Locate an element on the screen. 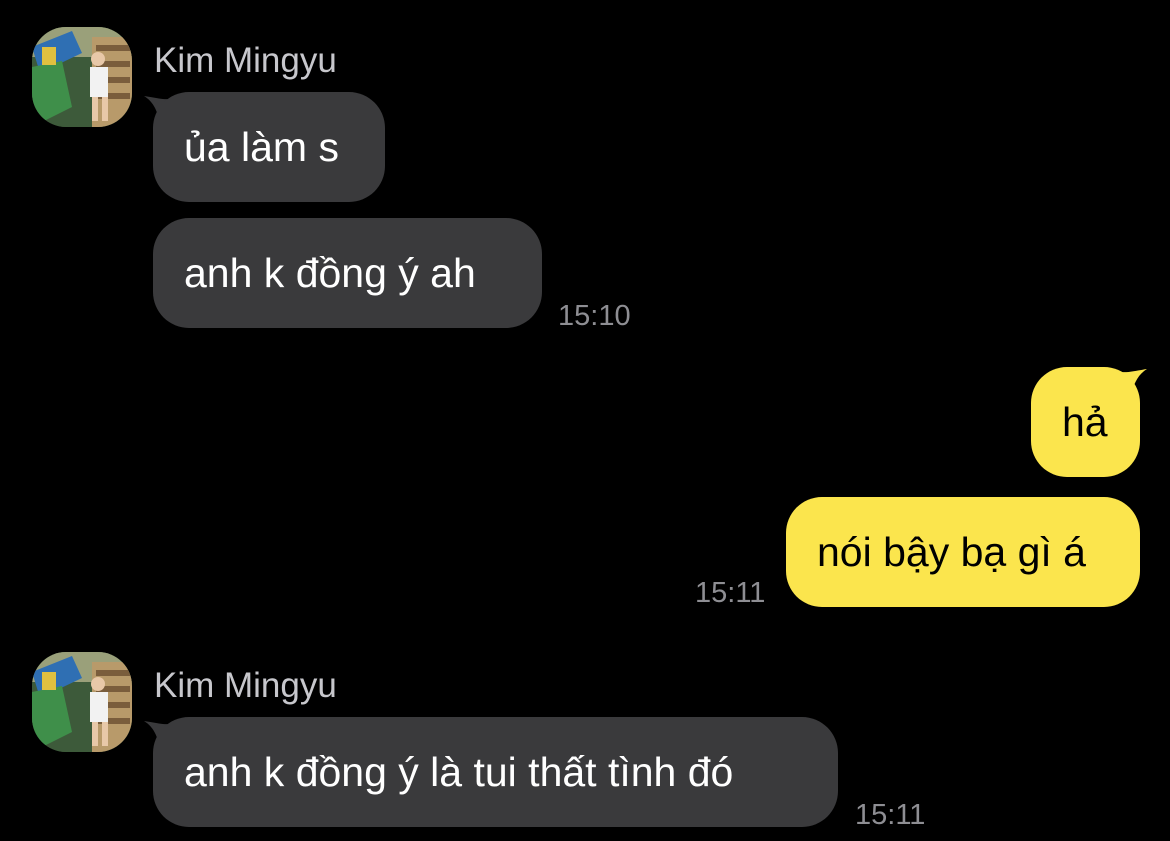 The image size is (1170, 841). message-bubble-outgoing: nói bậy bạ gì á is located at coordinates (963, 552).